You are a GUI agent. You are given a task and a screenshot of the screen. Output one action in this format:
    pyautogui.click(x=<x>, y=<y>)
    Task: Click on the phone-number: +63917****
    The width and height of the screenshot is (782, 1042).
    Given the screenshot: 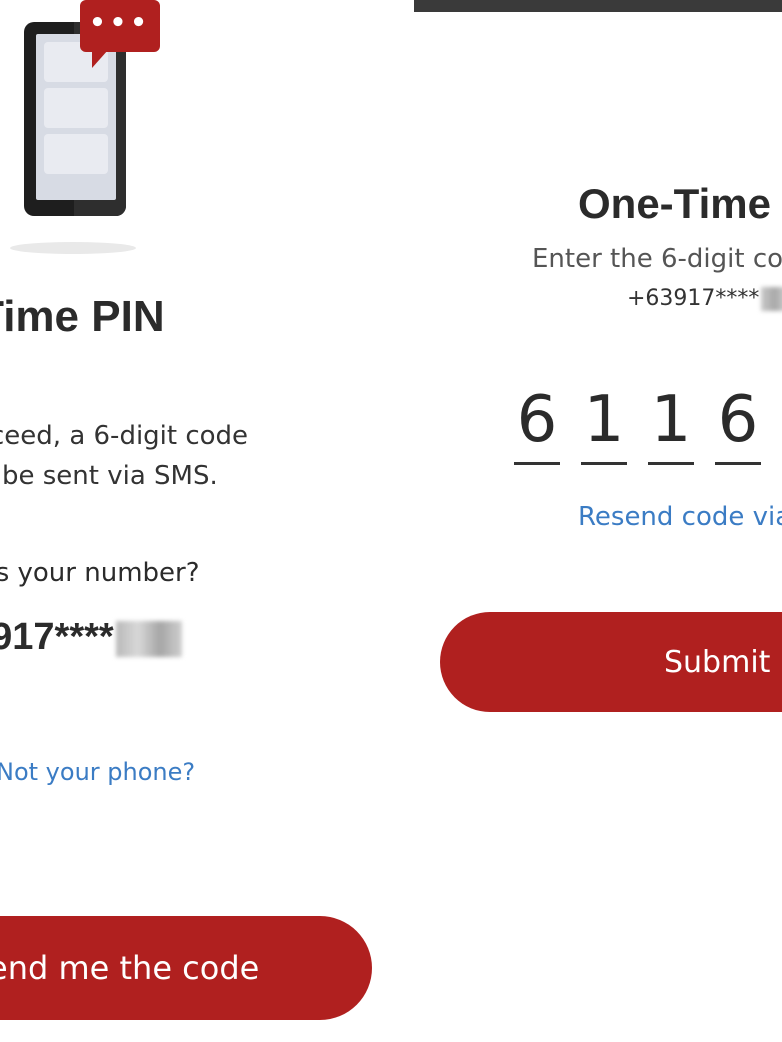 What is the action you would take?
    pyautogui.click(x=704, y=298)
    